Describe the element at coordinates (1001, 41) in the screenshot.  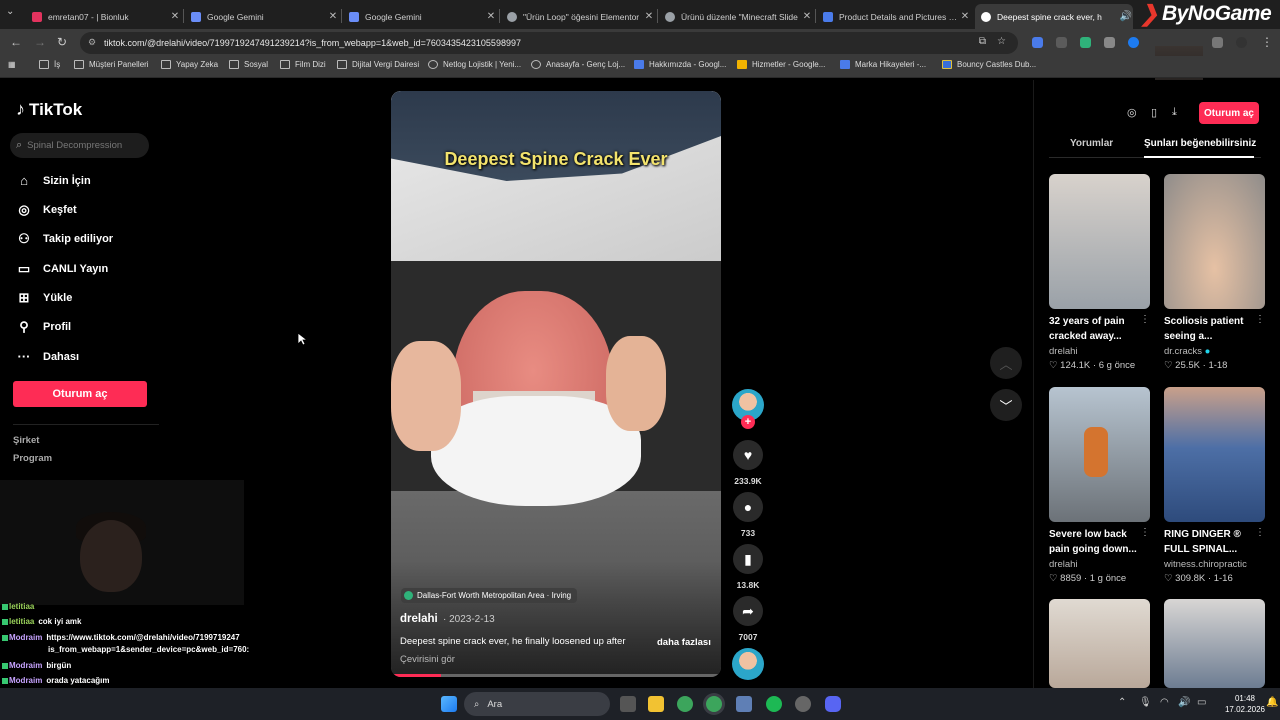
I see `bookmark-star-icon: ☆` at that location.